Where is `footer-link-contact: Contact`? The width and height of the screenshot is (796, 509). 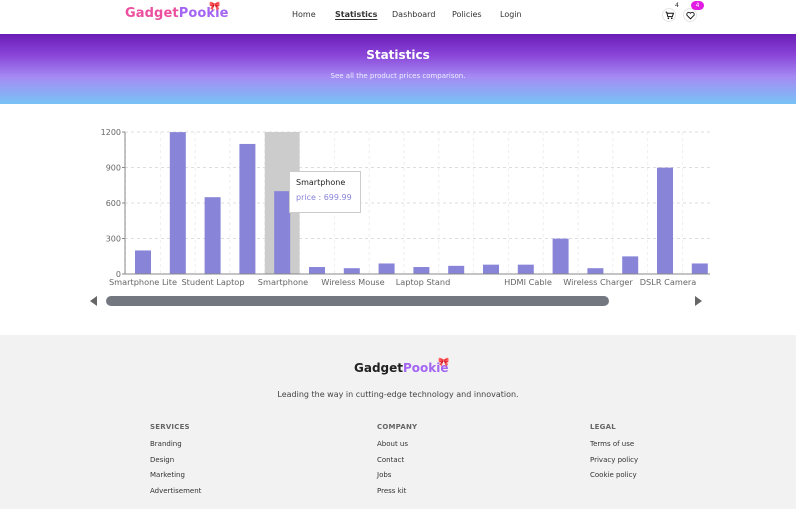 footer-link-contact: Contact is located at coordinates (397, 464).